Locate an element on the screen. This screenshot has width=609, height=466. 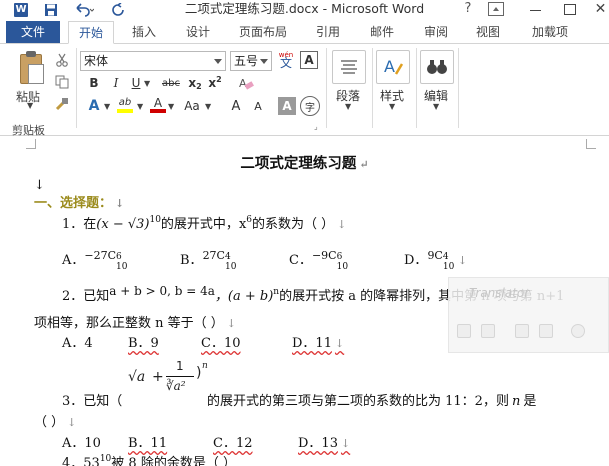
highlight-swatch is located at coordinates (125, 111).